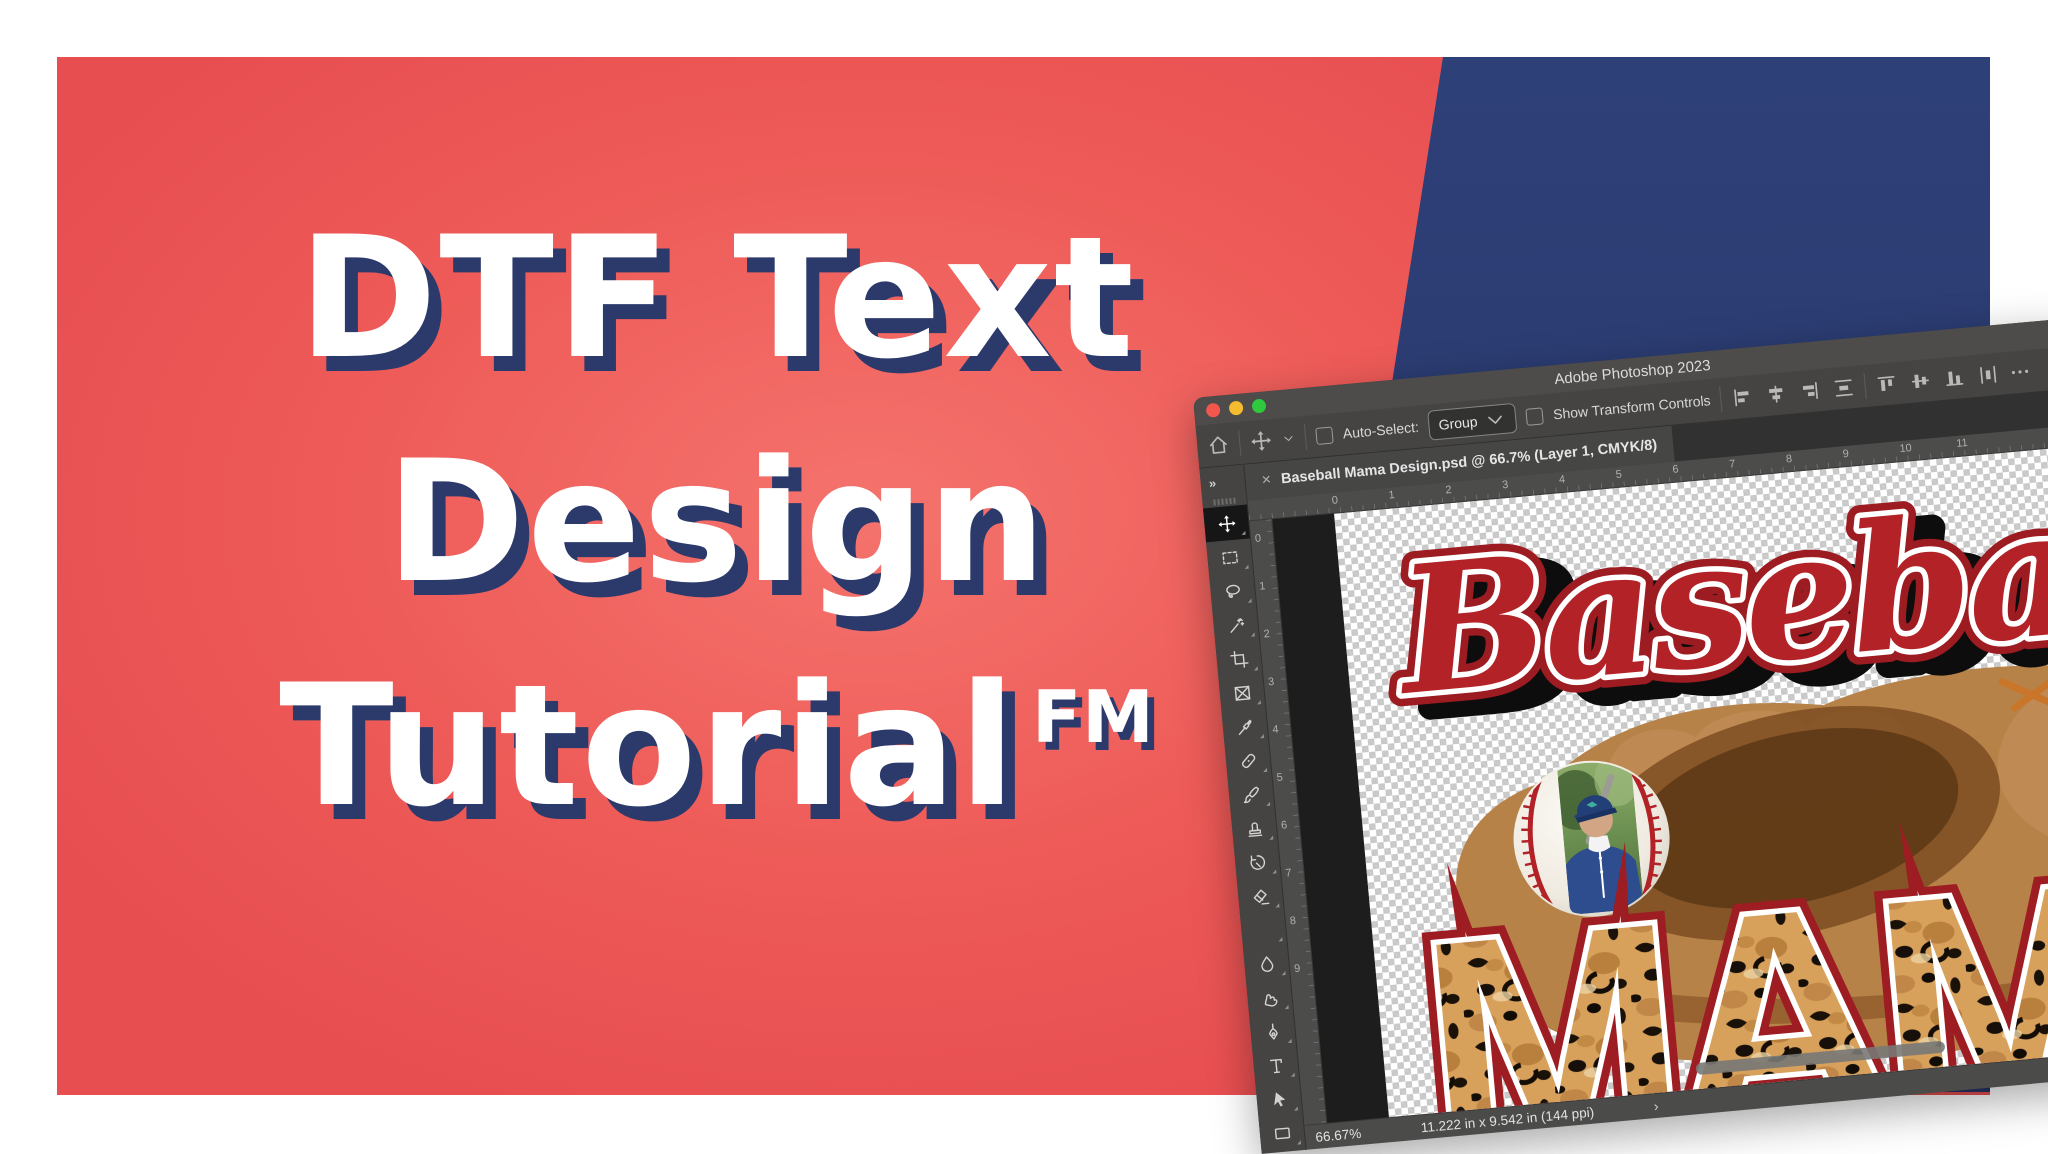 This screenshot has width=2048, height=1154. I want to click on align-center-h-icon, so click(1776, 394).